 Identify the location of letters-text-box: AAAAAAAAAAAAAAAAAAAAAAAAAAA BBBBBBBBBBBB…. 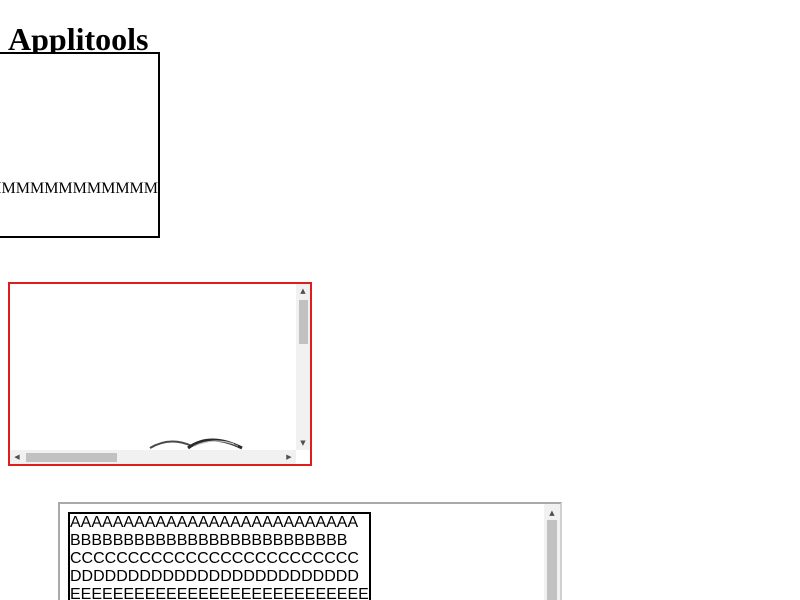
(219, 556).